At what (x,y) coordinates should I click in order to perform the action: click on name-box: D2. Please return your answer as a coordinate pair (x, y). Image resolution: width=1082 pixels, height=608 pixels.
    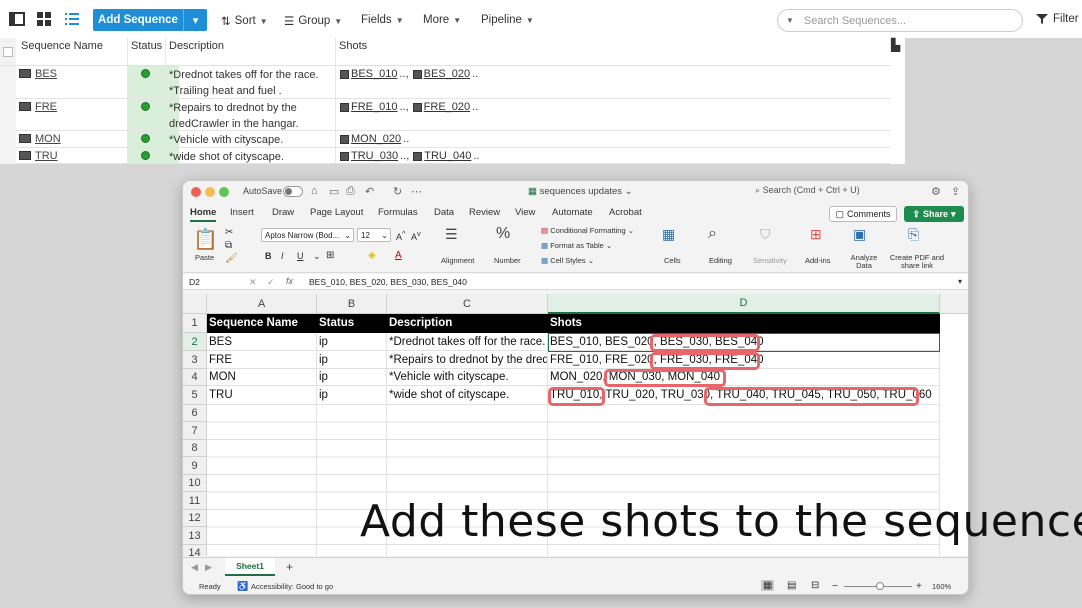
    Looking at the image, I should click on (194, 282).